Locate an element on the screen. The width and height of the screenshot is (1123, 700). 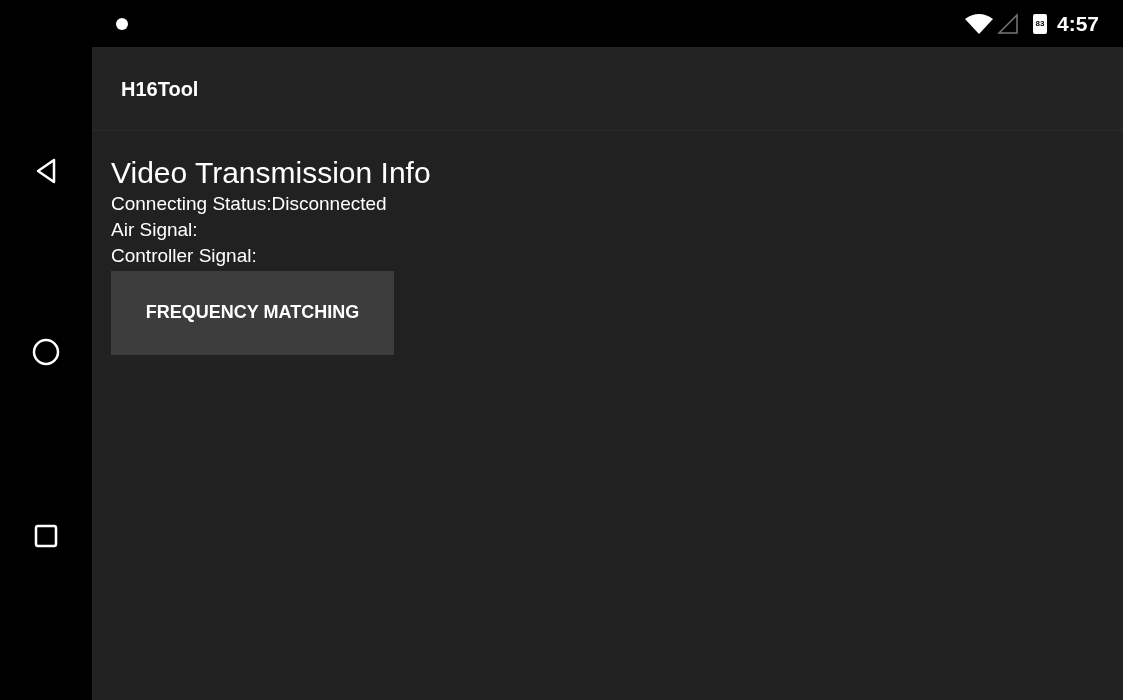
back-icon is located at coordinates (46, 171).